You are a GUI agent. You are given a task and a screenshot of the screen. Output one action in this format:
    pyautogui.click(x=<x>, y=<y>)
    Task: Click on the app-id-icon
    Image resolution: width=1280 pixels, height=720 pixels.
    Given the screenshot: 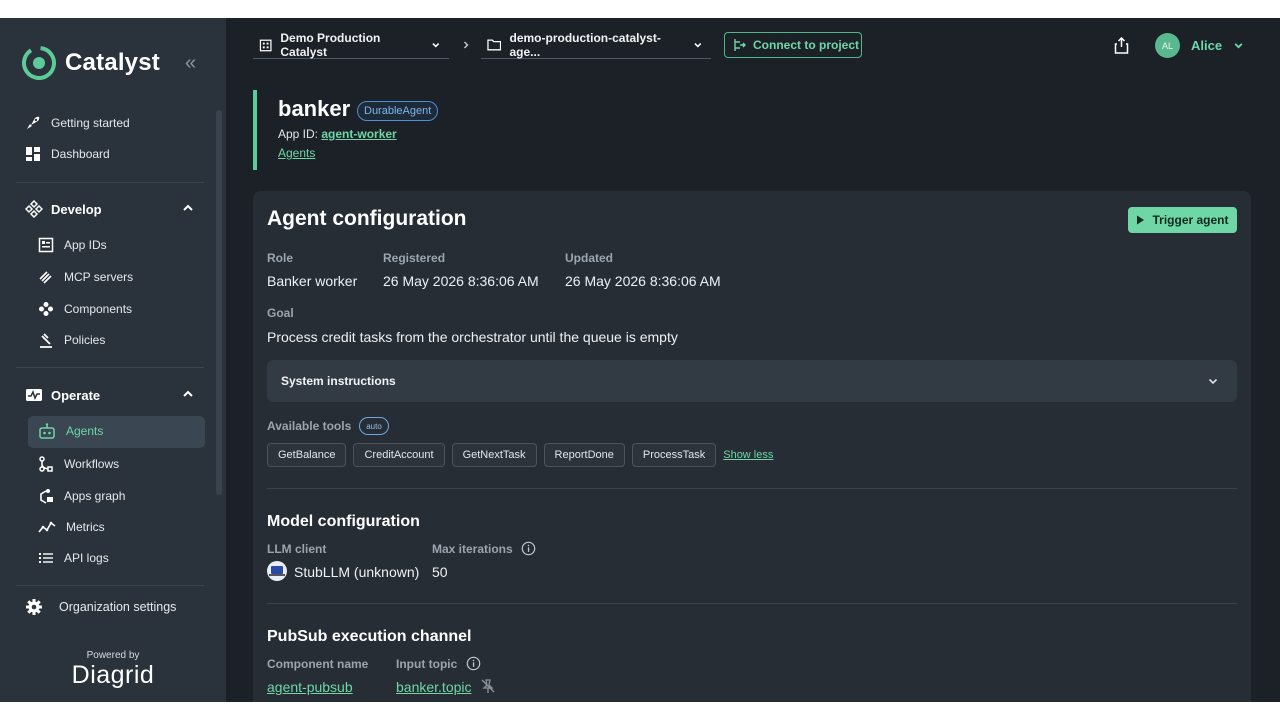 What is the action you would take?
    pyautogui.click(x=46, y=245)
    